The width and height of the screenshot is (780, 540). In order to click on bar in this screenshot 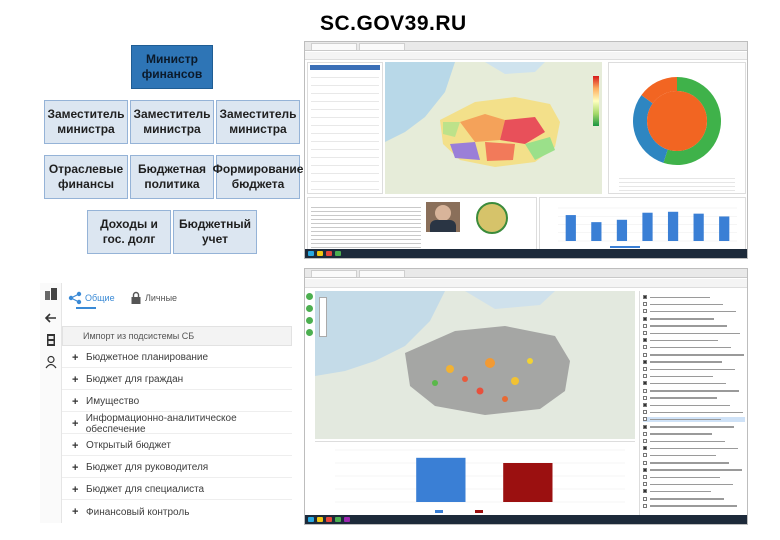, I will do `click(596, 231)`.